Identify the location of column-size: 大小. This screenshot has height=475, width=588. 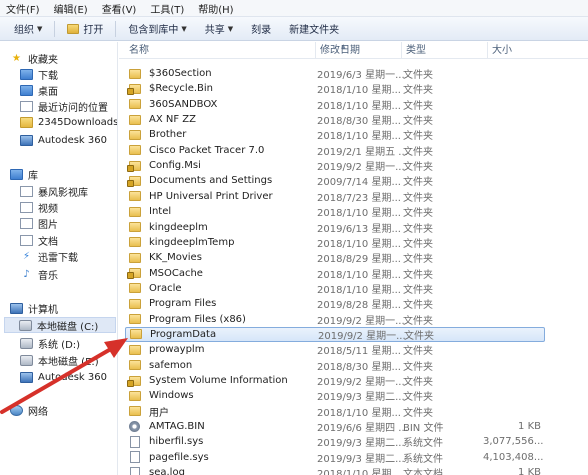
(517, 50).